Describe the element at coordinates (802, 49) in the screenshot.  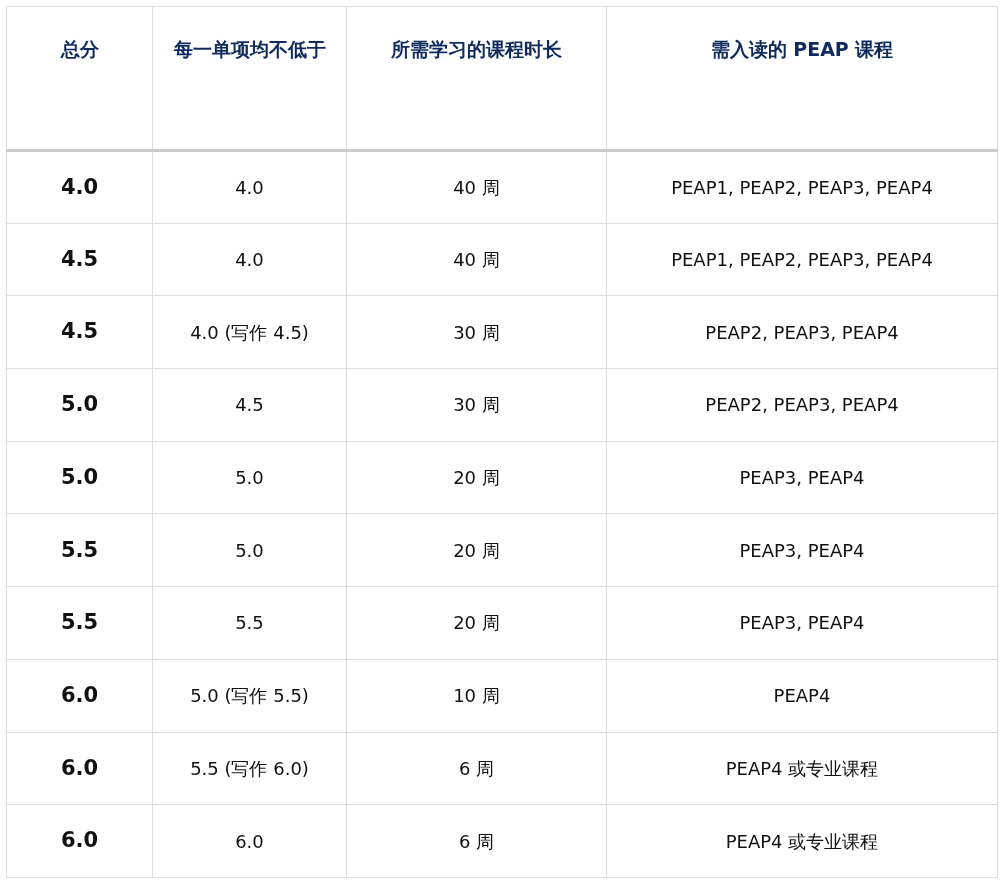
I see `column-header: 需入读的 PEAP 课程` at that location.